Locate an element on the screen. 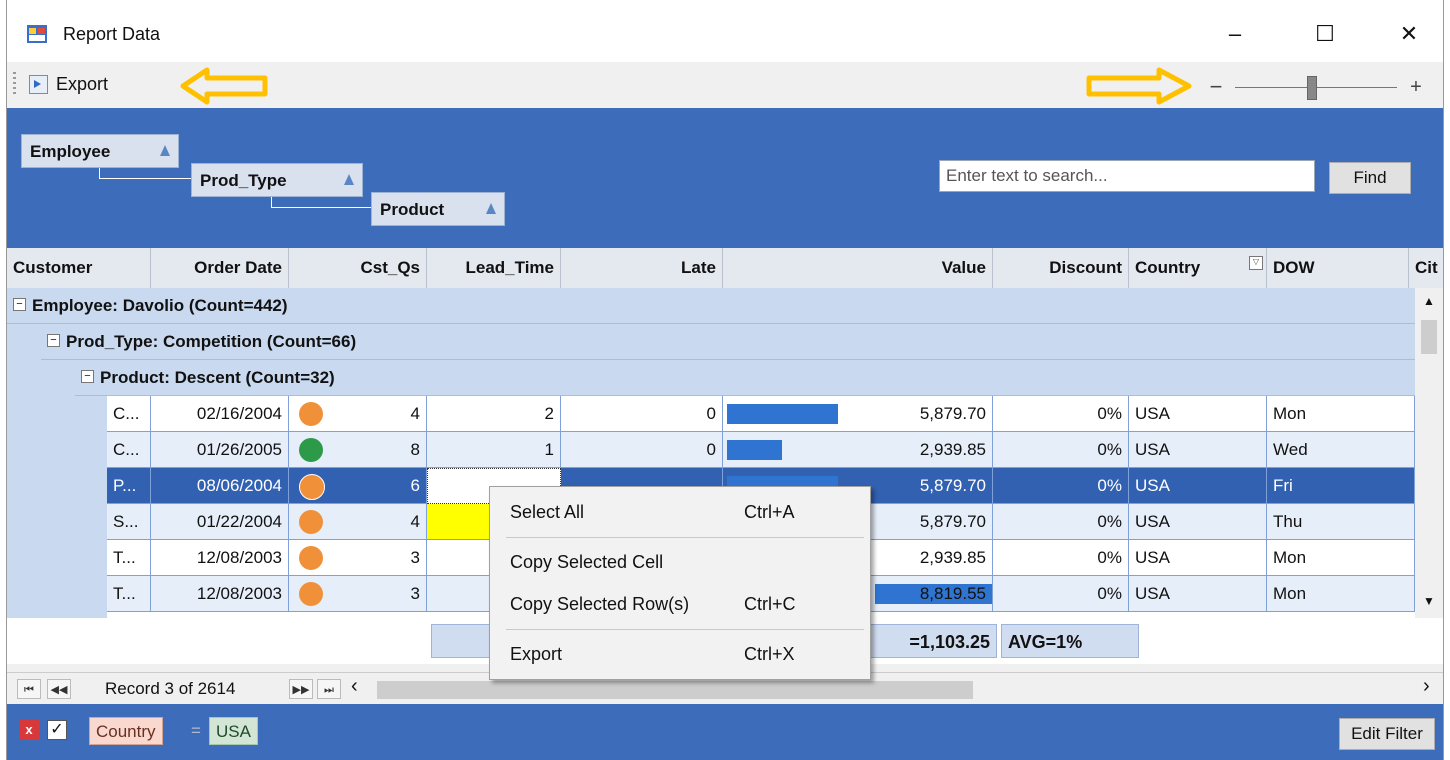 The width and height of the screenshot is (1450, 760). column-header-value: Value is located at coordinates (858, 268).